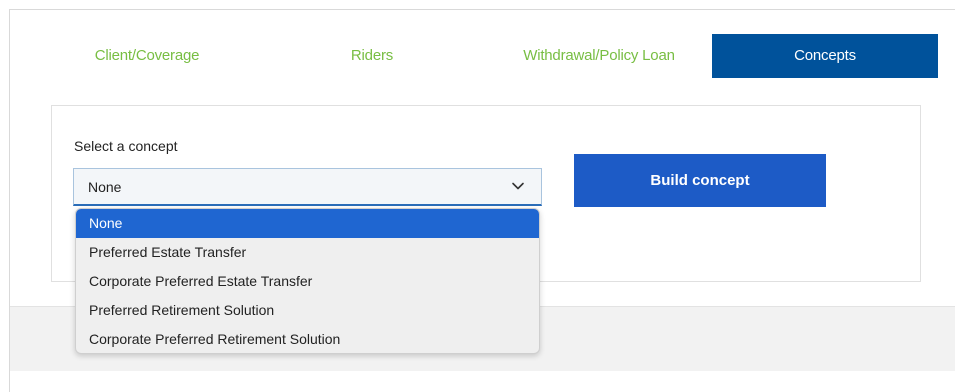  What do you see at coordinates (599, 56) in the screenshot?
I see `tab-withdrawal-policy-loan: Withdrawal/Policy Loan` at bounding box center [599, 56].